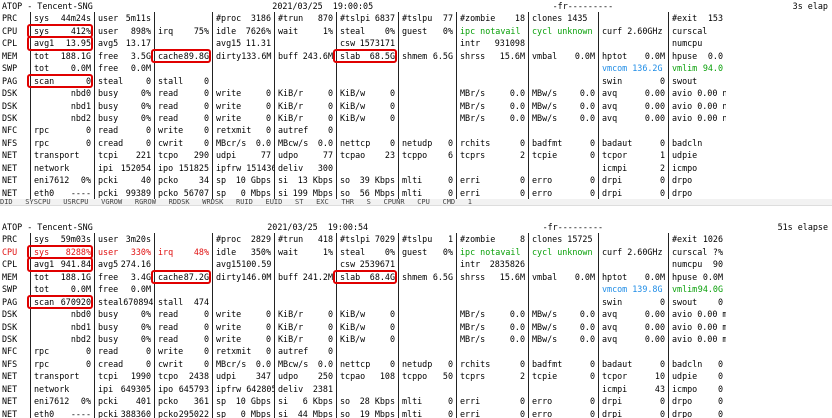 This screenshot has width=832, height=418. What do you see at coordinates (171, 80) in the screenshot?
I see `metric-key: stall` at bounding box center [171, 80].